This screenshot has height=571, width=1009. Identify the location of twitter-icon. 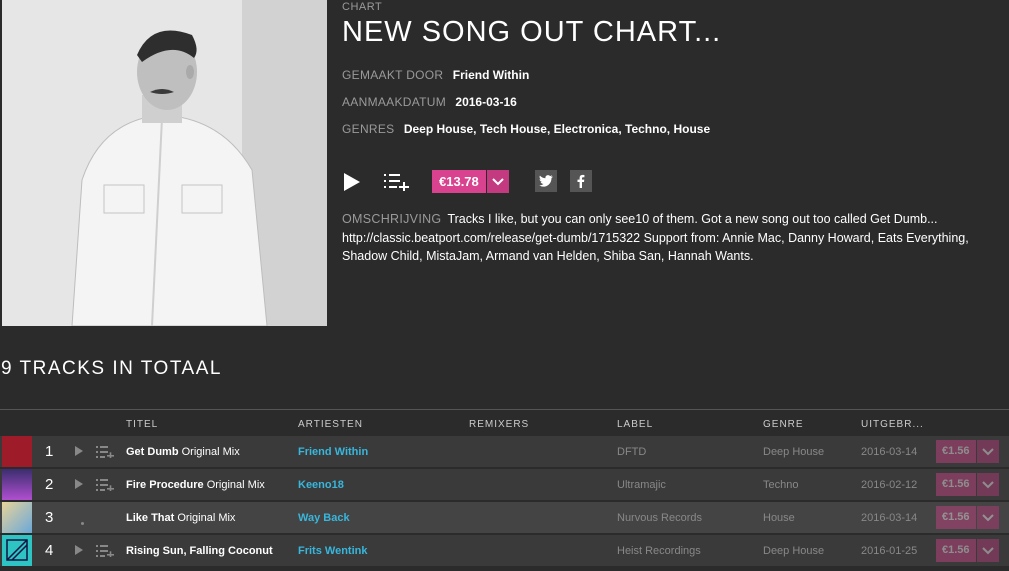
(546, 181).